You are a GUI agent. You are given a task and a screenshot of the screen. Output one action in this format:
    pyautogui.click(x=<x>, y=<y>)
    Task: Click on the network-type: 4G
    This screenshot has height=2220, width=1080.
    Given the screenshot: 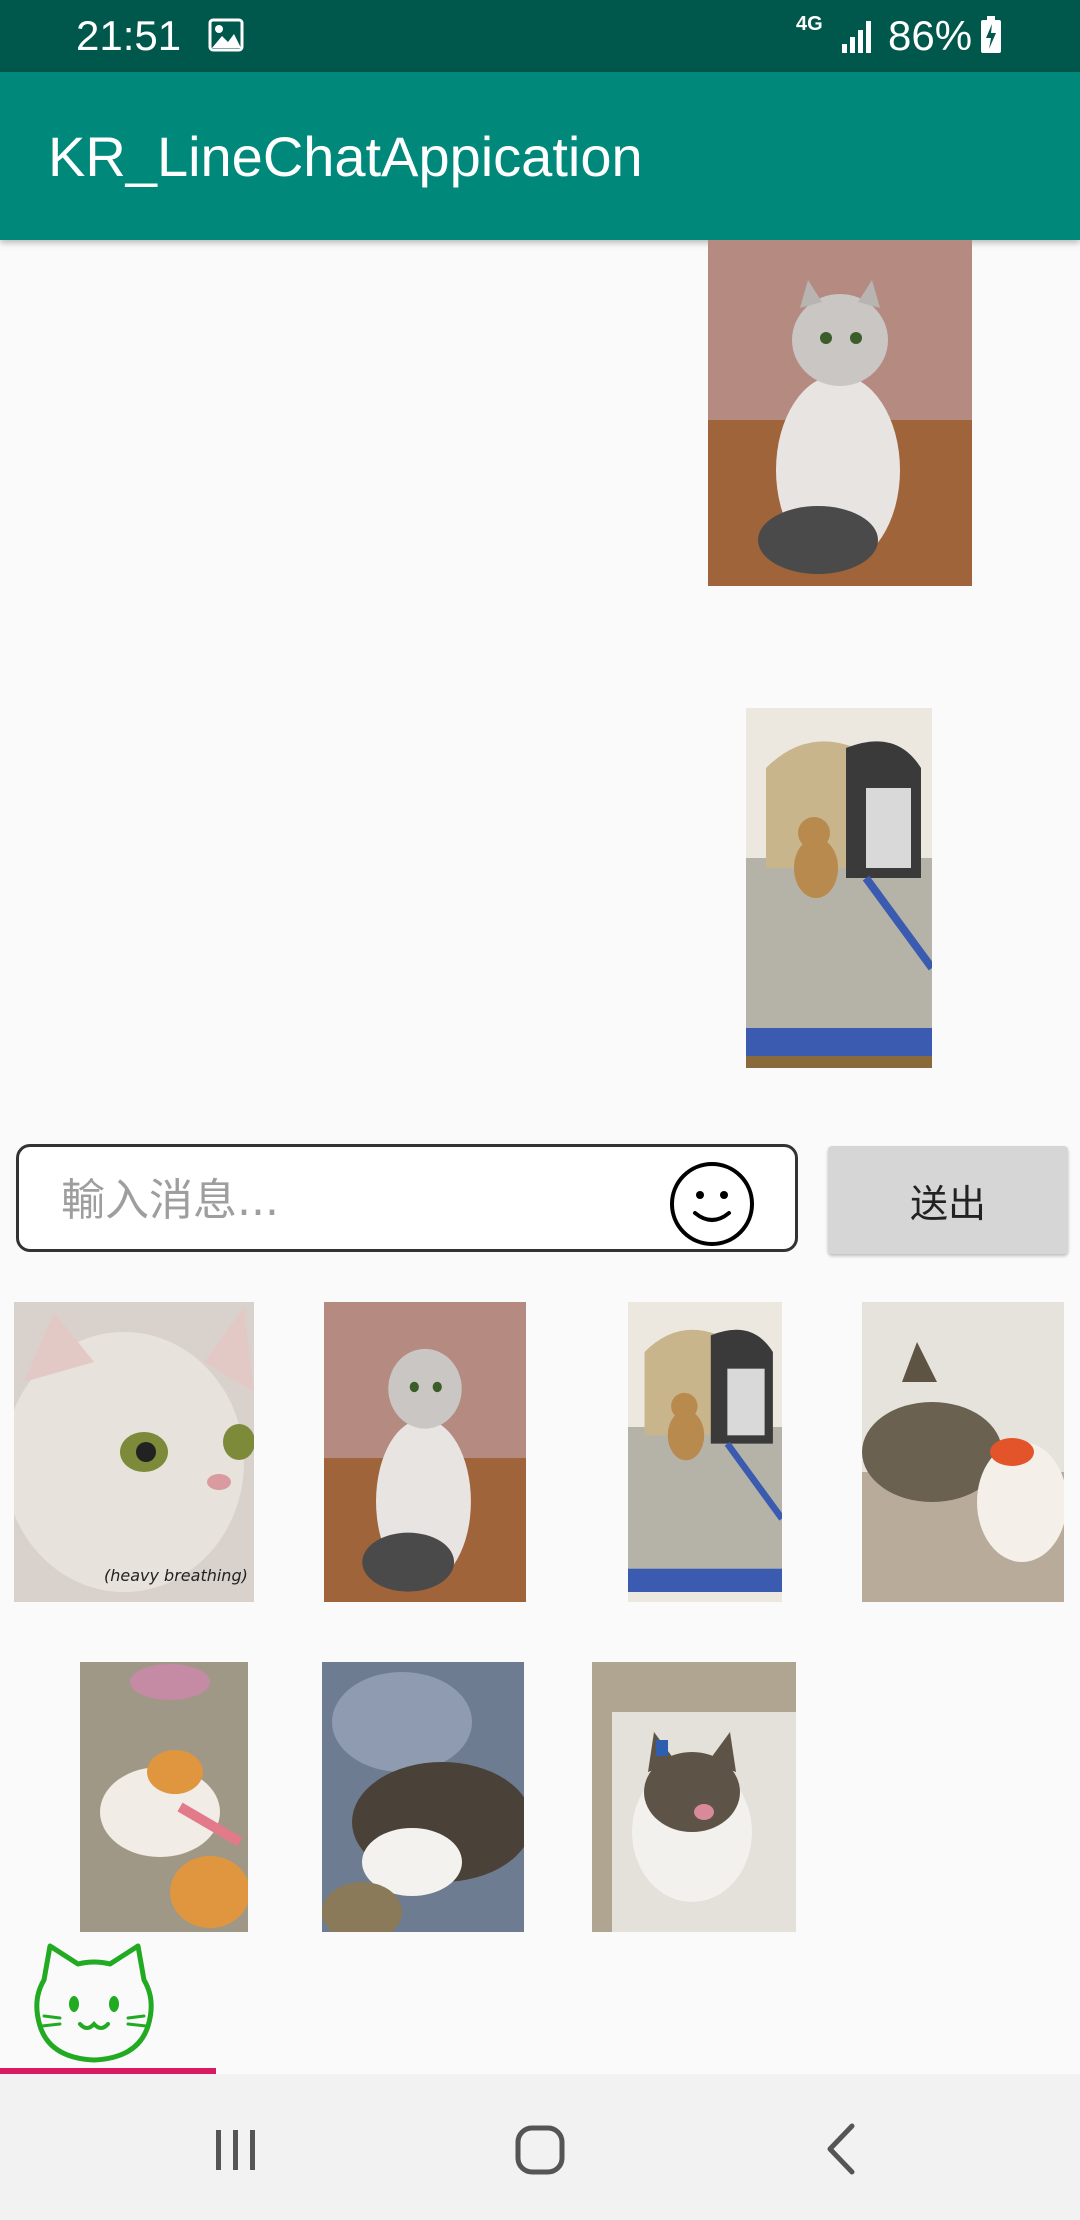 What is the action you would take?
    pyautogui.click(x=809, y=24)
    